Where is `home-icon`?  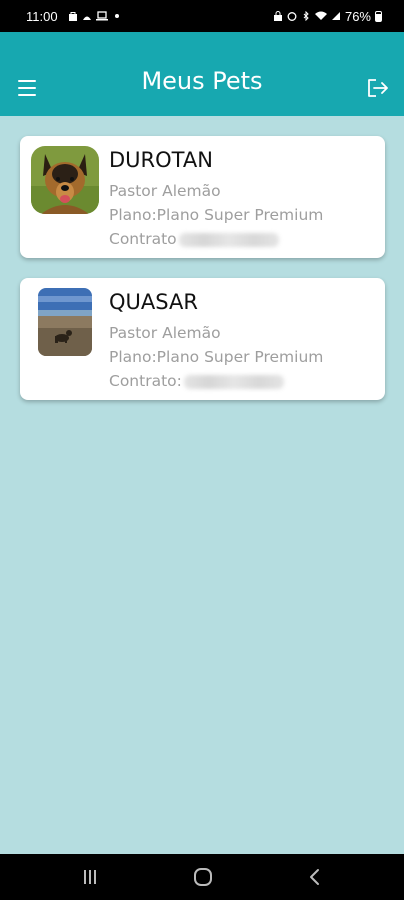
home-icon is located at coordinates (203, 877).